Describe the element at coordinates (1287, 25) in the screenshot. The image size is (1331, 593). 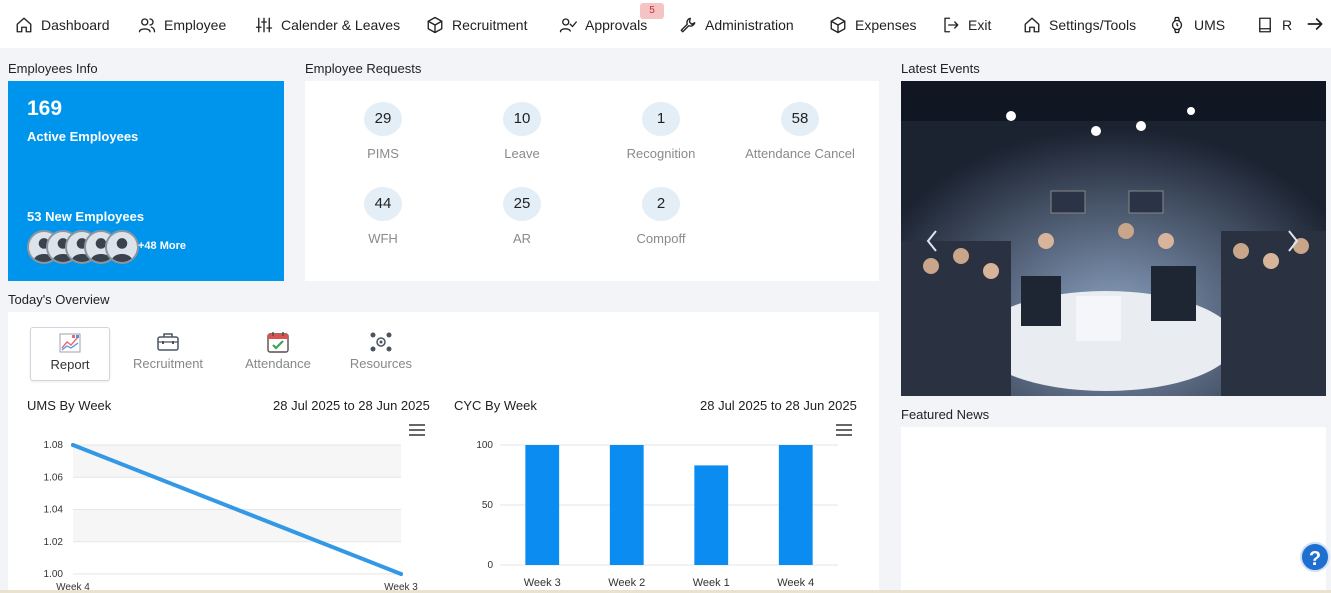
I see `nav-label: Re` at that location.